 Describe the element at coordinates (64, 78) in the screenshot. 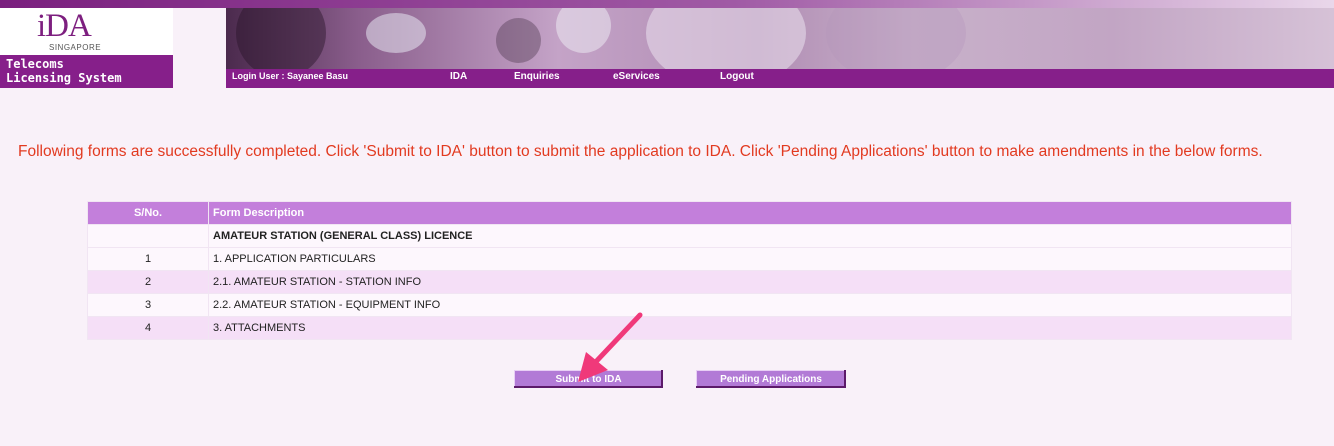

I see `system-title-line2: Licensing System` at that location.